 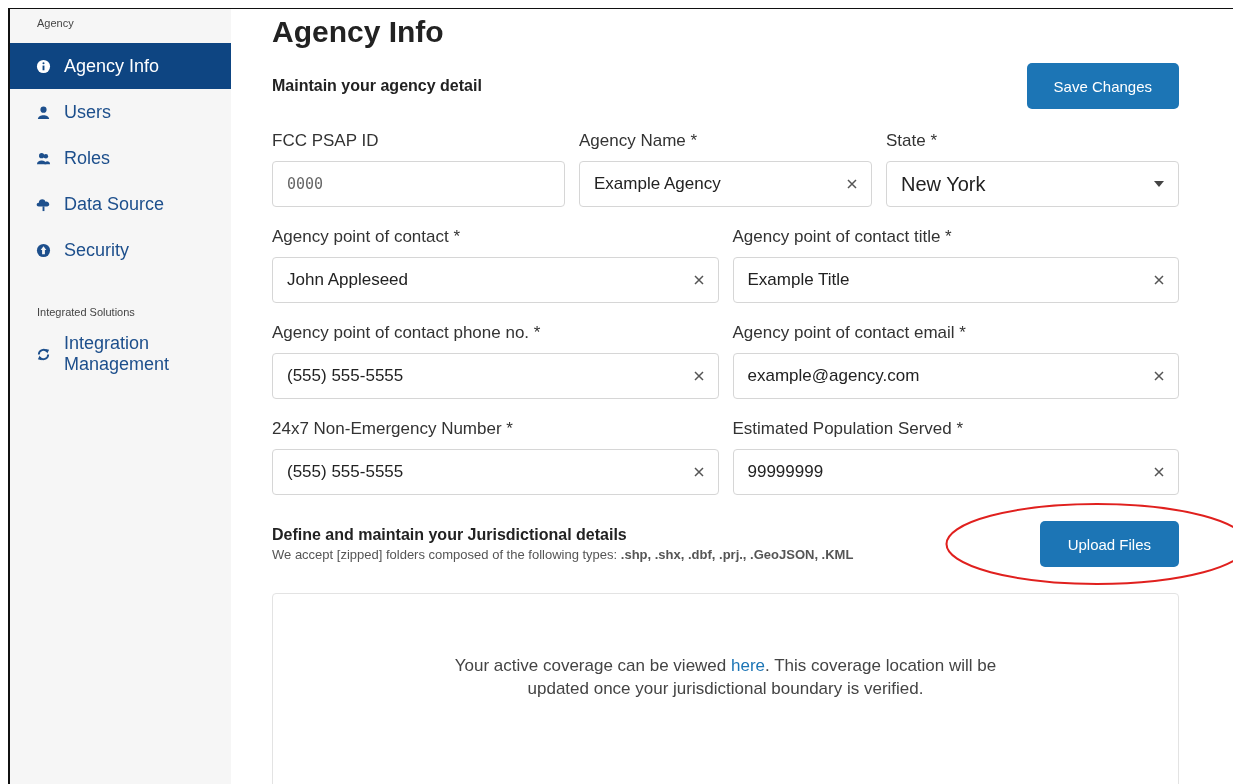 I want to click on input-field: John Appleseed, so click(x=495, y=280).